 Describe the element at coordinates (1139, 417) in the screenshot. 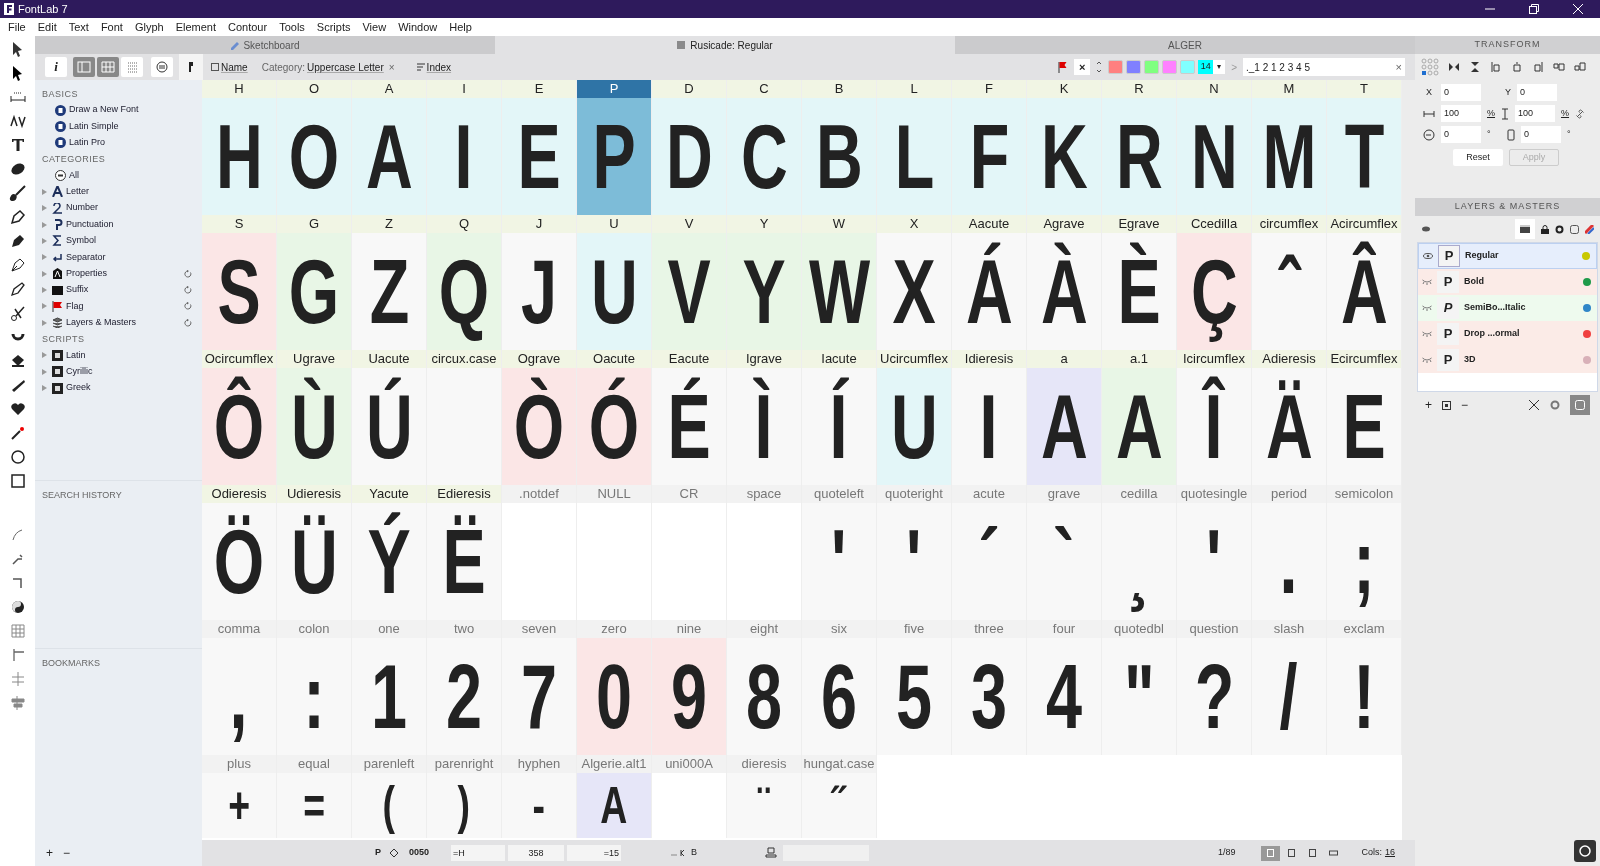

I see `glyph-cell: a.1 A` at that location.